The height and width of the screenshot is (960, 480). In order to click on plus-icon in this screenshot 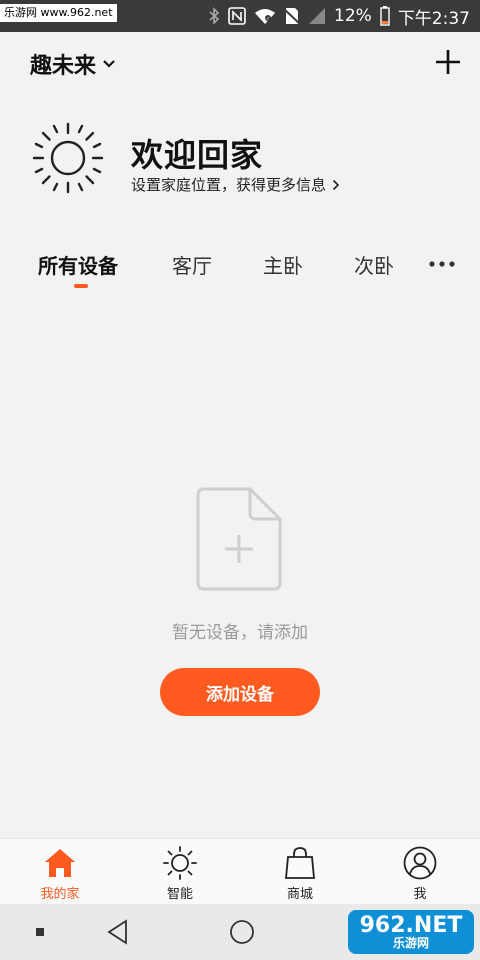, I will do `click(448, 62)`.